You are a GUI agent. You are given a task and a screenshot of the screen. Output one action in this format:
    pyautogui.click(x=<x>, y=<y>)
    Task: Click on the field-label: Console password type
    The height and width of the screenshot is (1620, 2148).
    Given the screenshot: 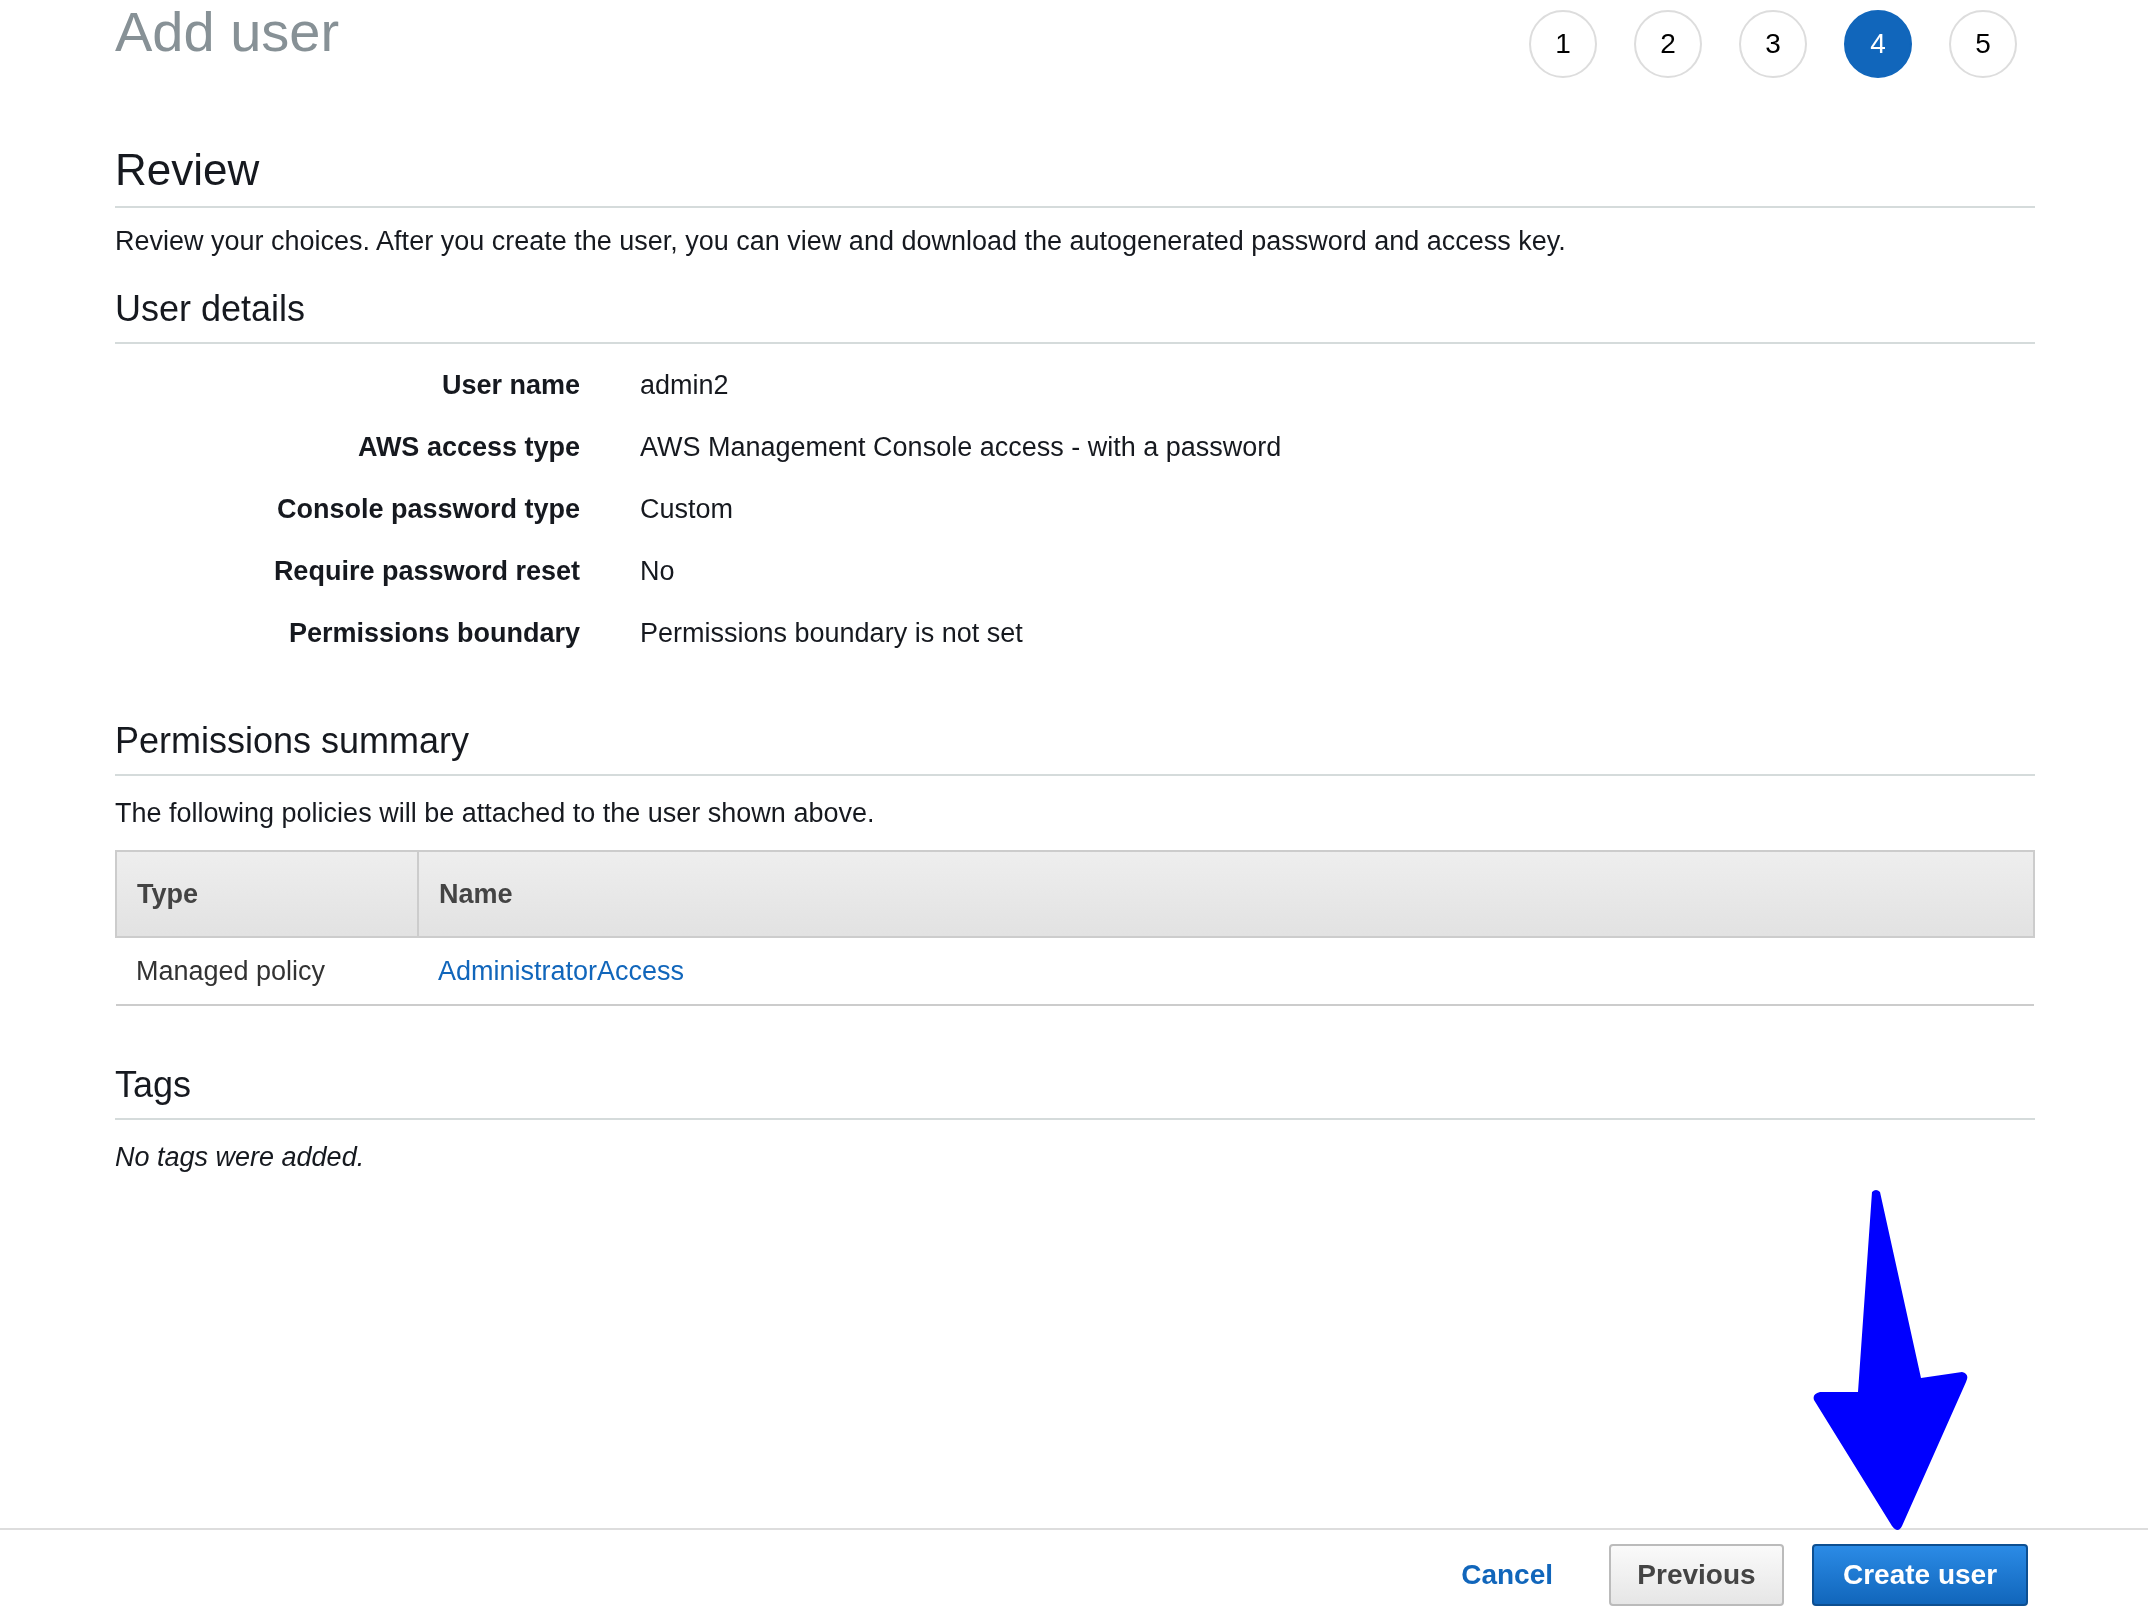 What is the action you would take?
    pyautogui.click(x=427, y=509)
    